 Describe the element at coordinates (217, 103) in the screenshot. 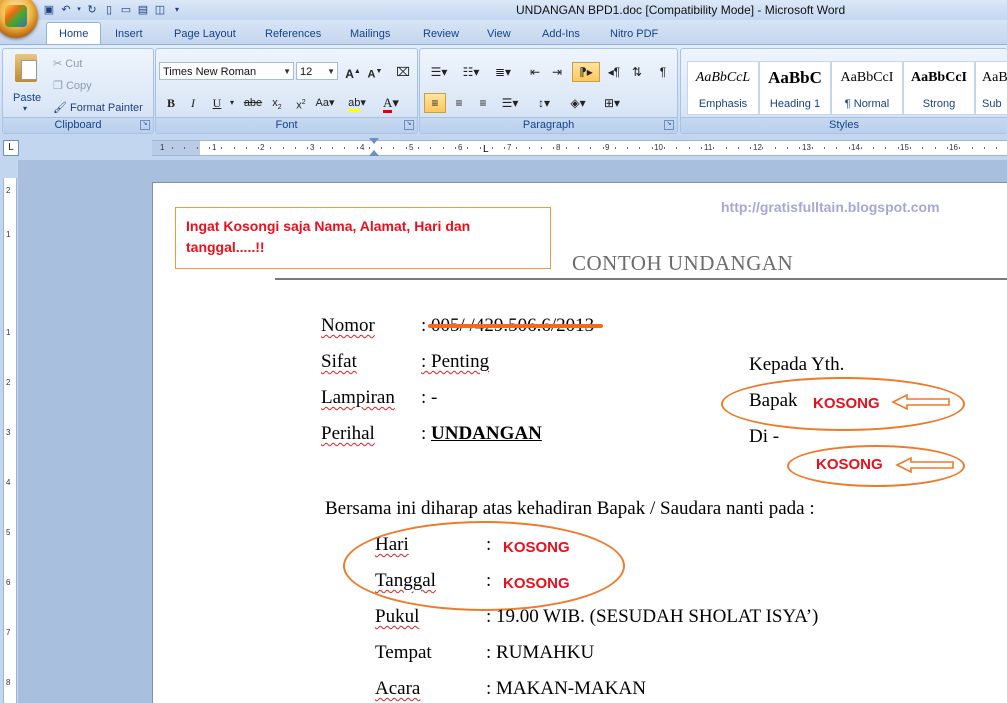

I see `underline-button: U` at that location.